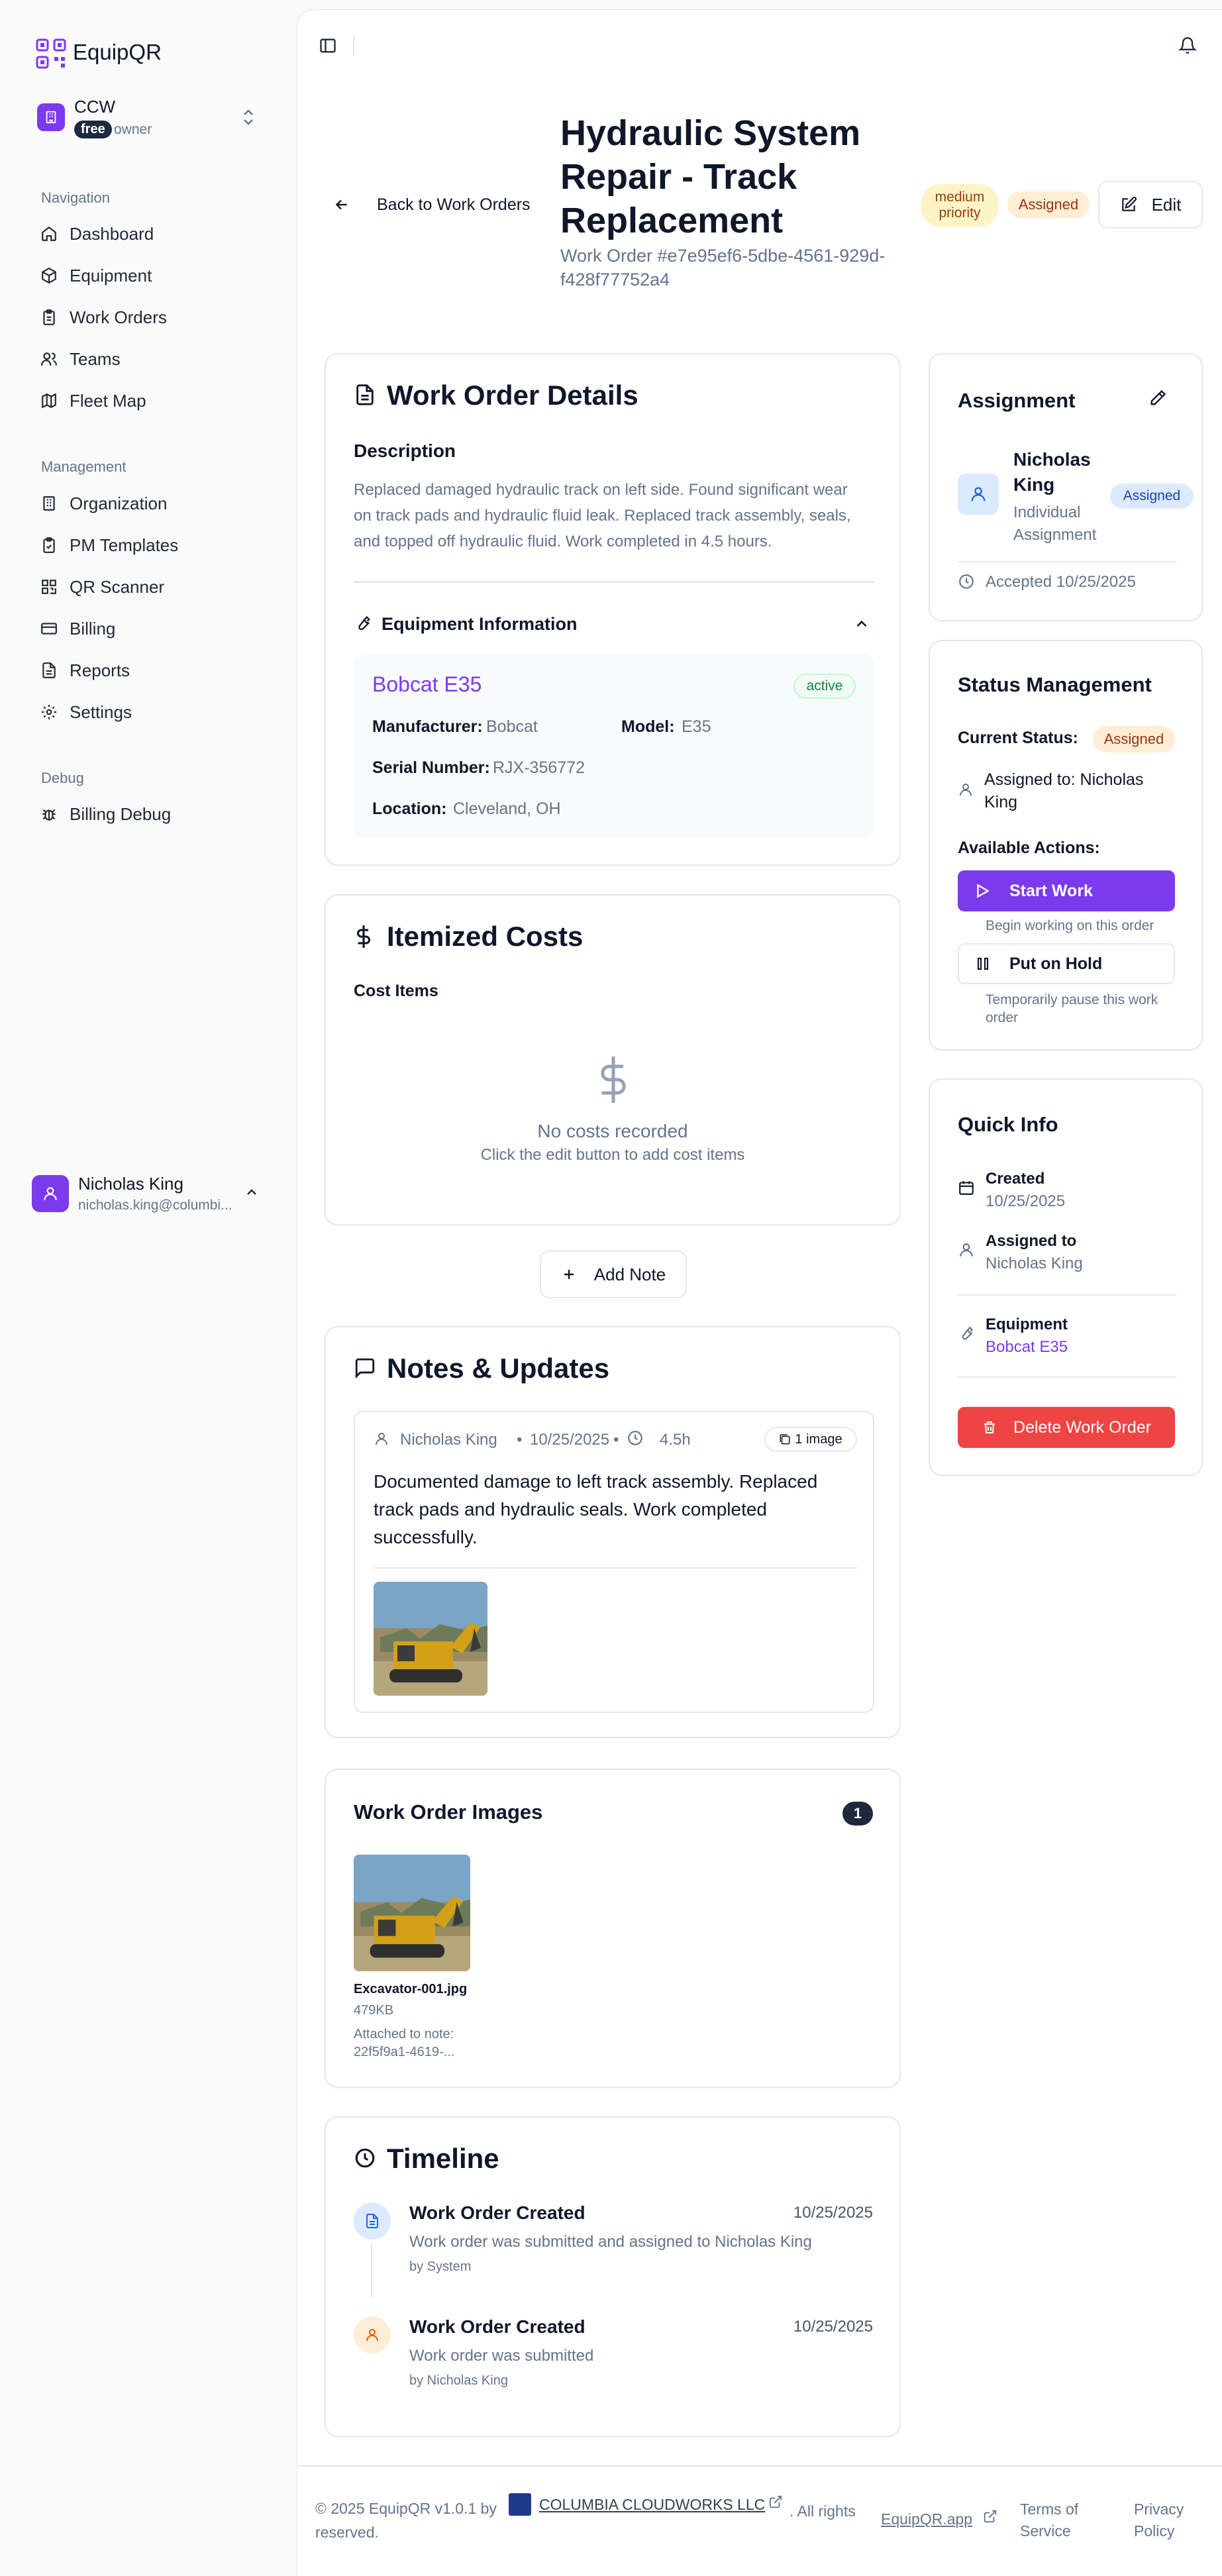 The width and height of the screenshot is (1222, 2576). What do you see at coordinates (1034, 484) in the screenshot?
I see `name-line: King` at bounding box center [1034, 484].